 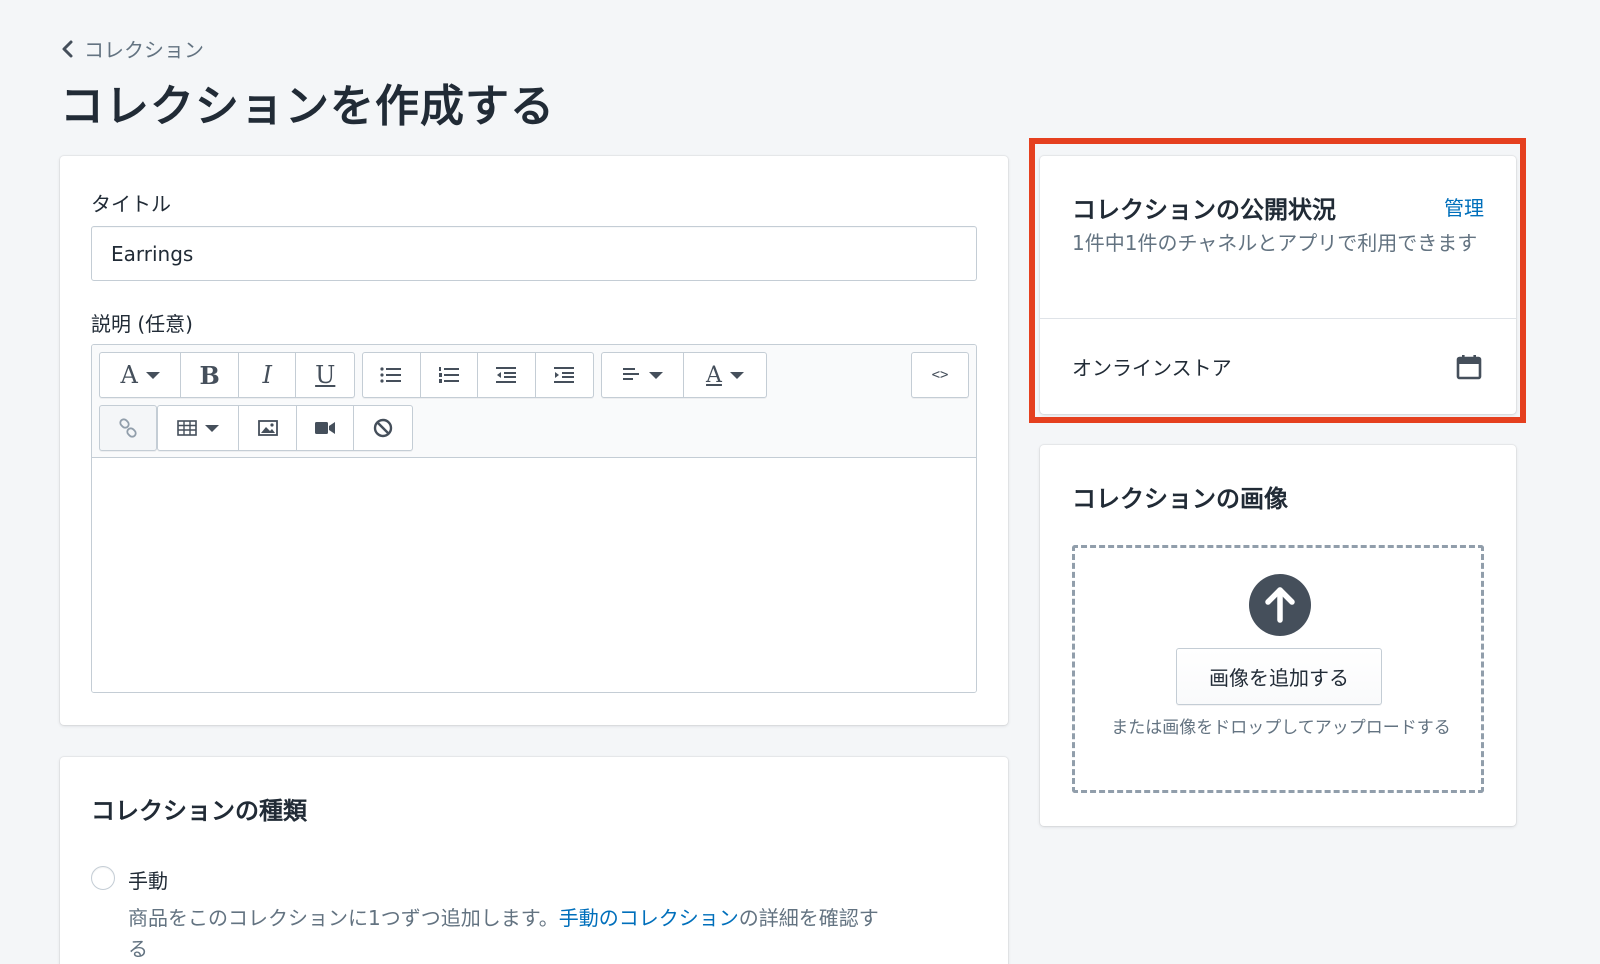 I want to click on arrow-up-icon, so click(x=1280, y=605).